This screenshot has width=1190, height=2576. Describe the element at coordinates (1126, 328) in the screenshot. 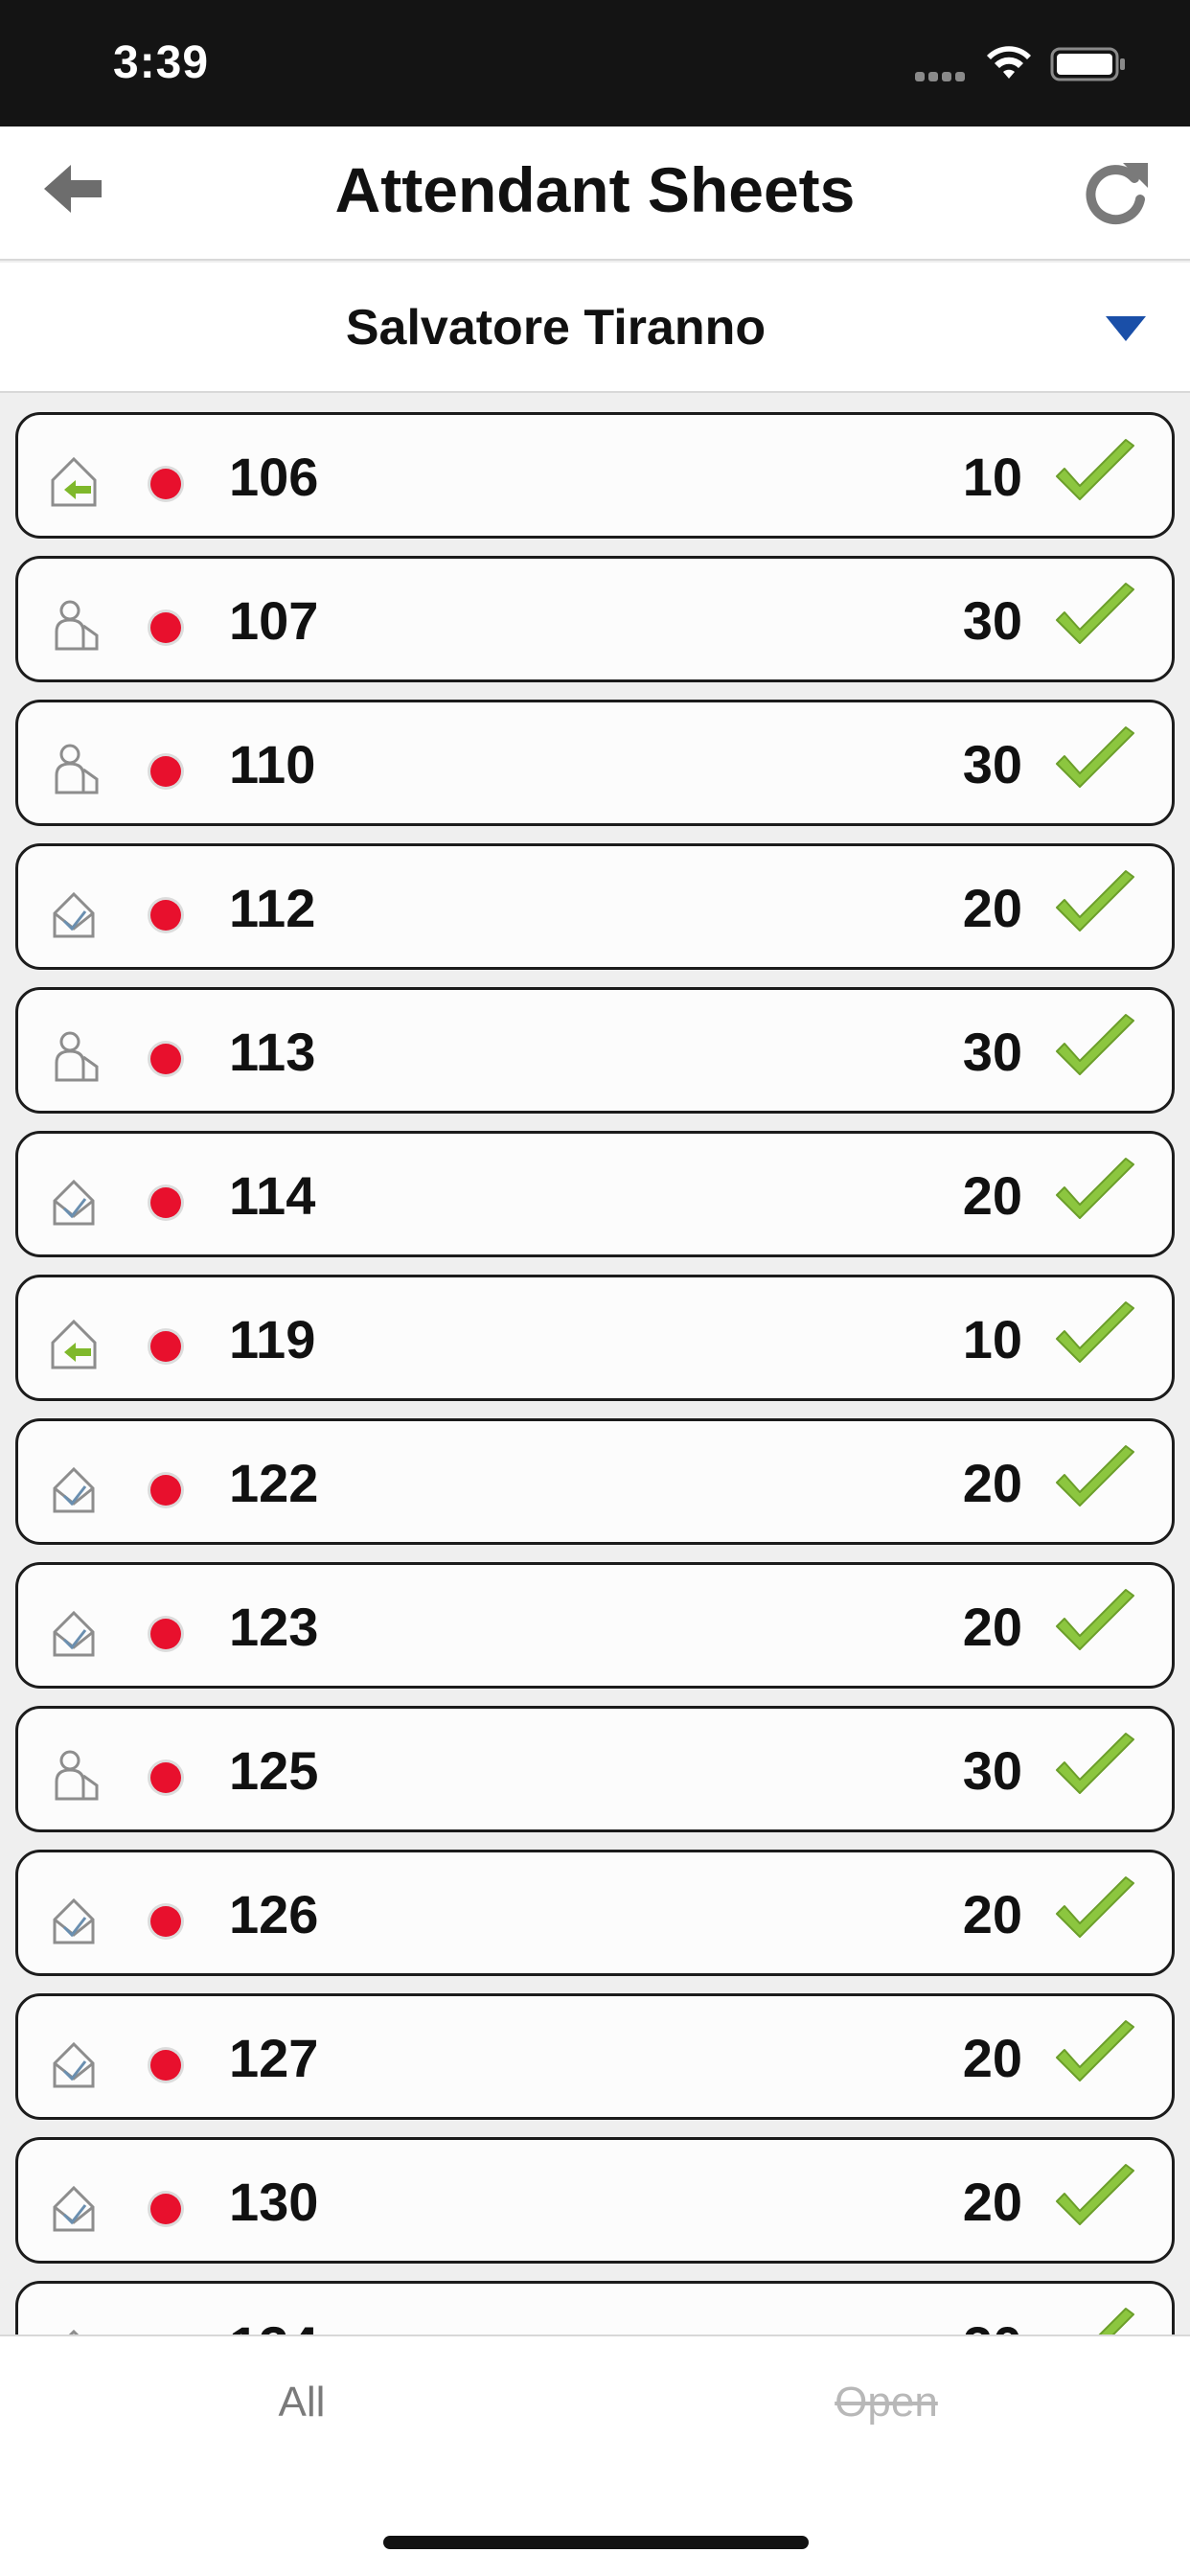

I see `dropdown-arrow-icon` at that location.